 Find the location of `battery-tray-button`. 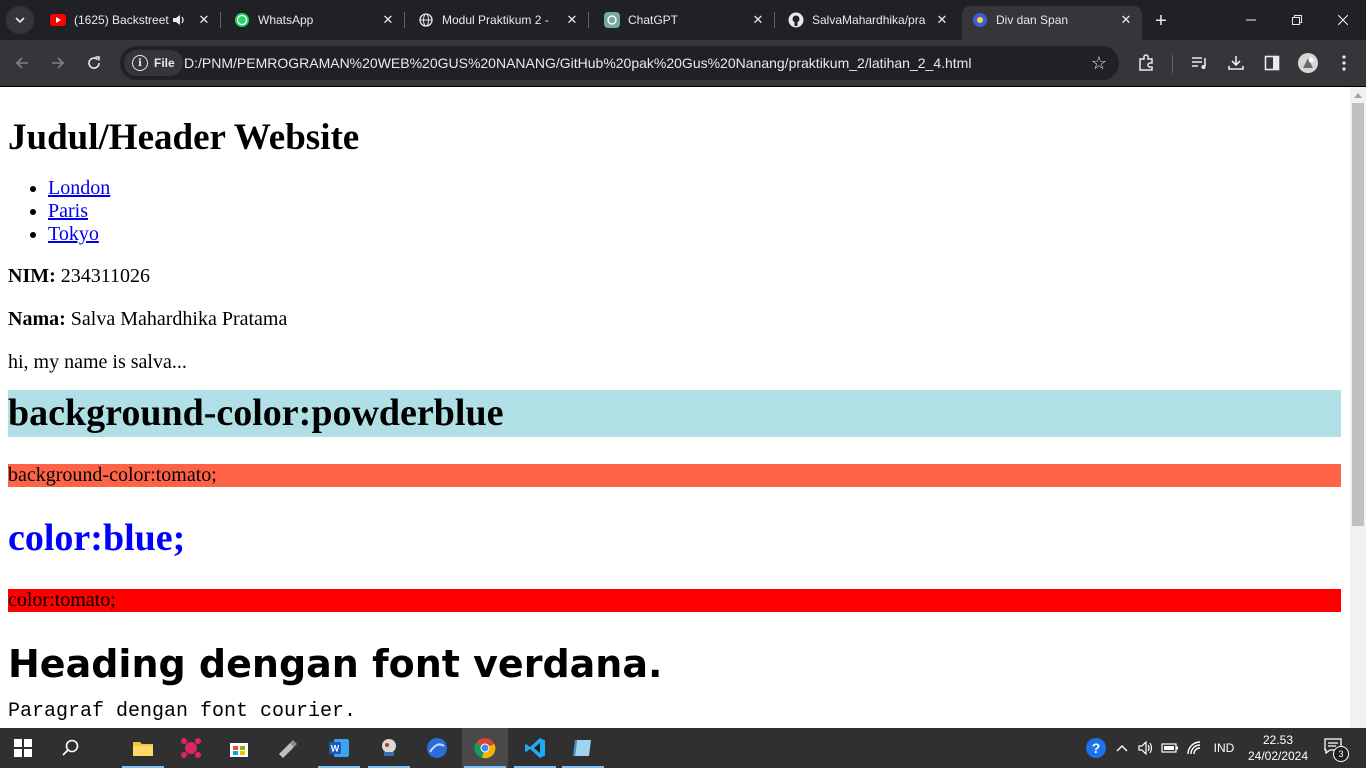

battery-tray-button is located at coordinates (1170, 748).